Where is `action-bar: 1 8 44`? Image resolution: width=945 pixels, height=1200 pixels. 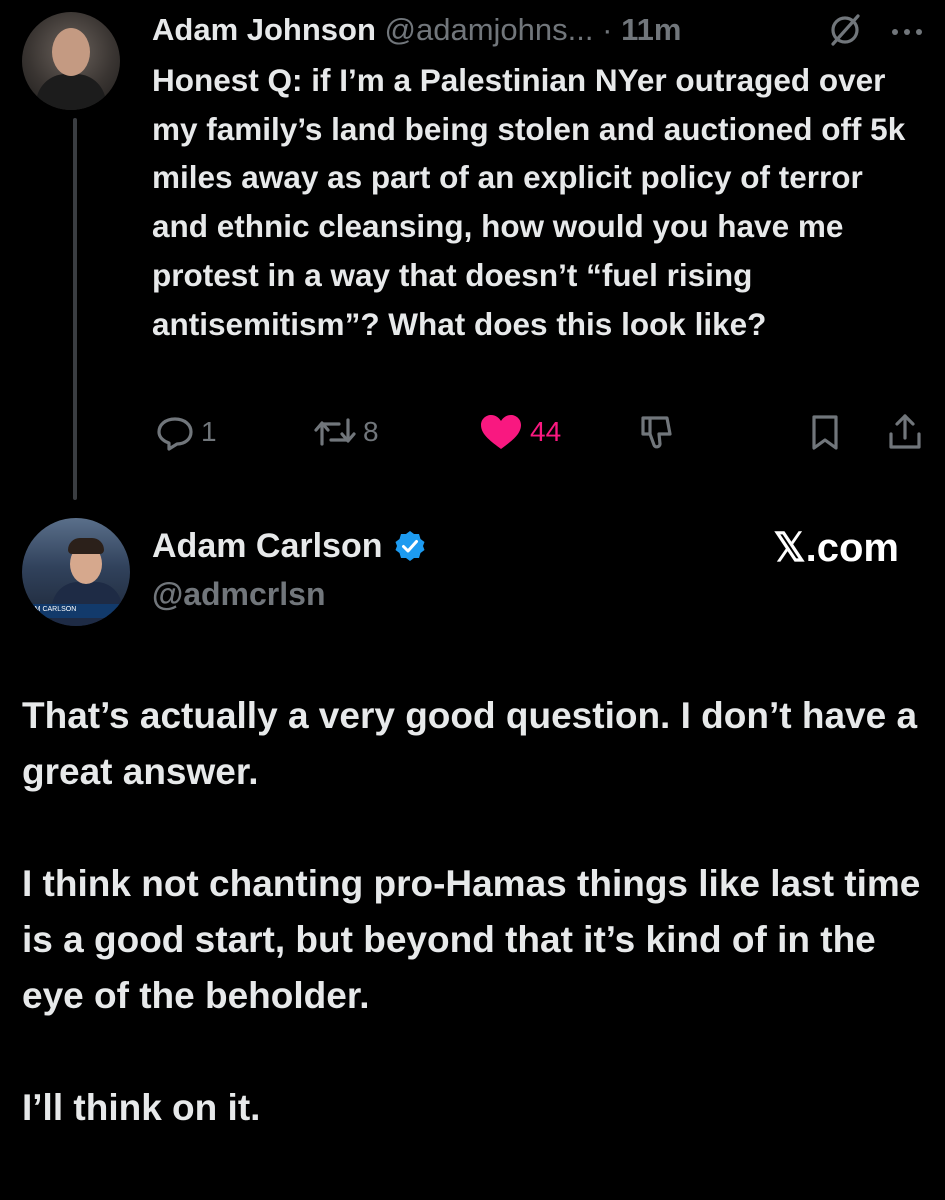 action-bar: 1 8 44 is located at coordinates (540, 432).